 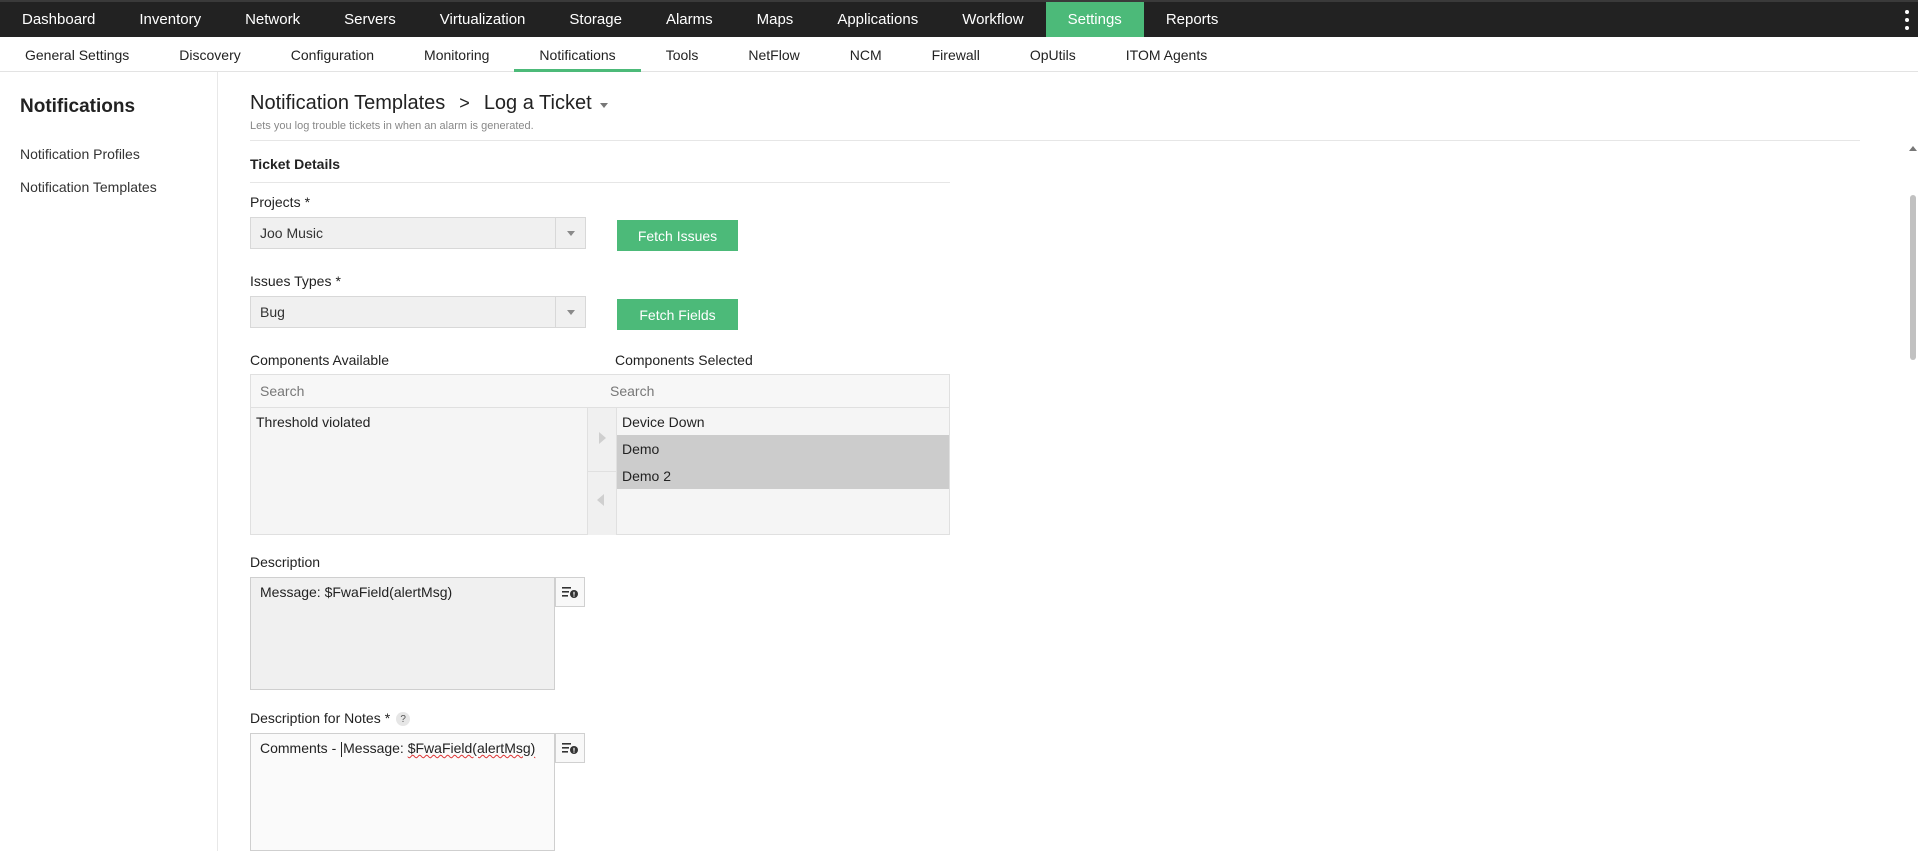 I want to click on move-right-icon, so click(x=602, y=438).